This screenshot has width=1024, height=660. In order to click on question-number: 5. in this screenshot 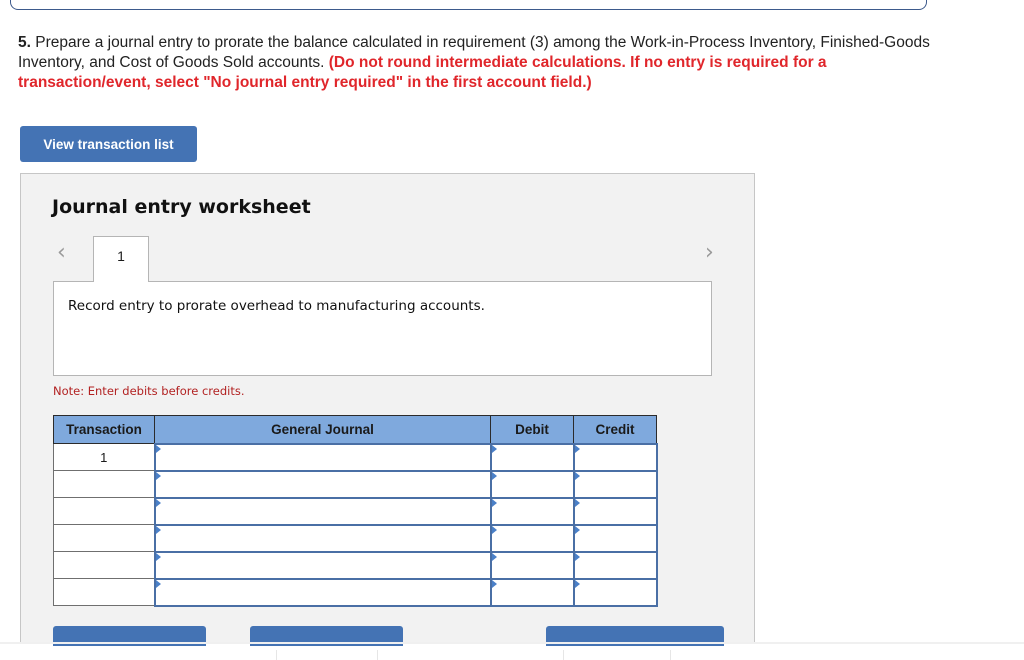, I will do `click(24, 42)`.